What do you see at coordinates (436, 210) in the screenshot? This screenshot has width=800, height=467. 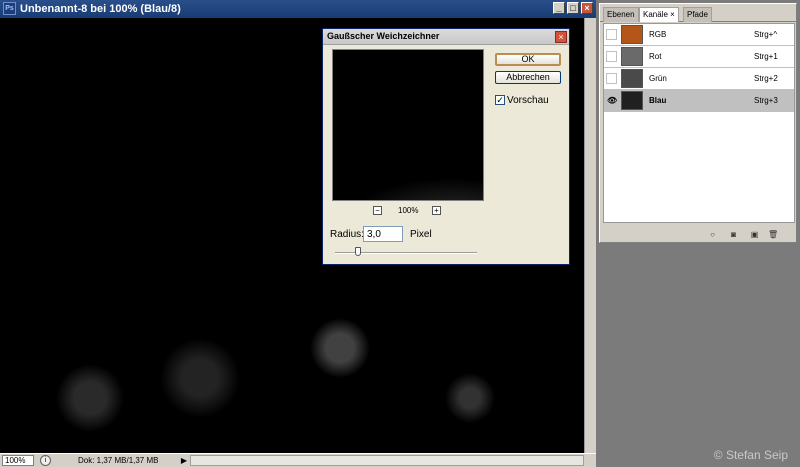 I see `zoom-in-button: +` at bounding box center [436, 210].